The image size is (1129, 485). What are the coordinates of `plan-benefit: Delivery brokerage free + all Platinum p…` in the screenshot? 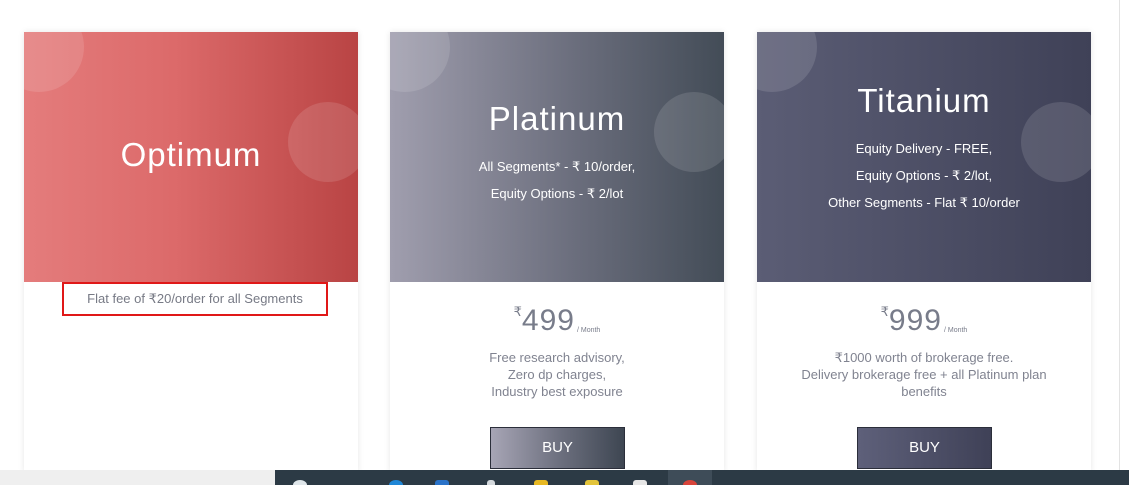 It's located at (924, 374).